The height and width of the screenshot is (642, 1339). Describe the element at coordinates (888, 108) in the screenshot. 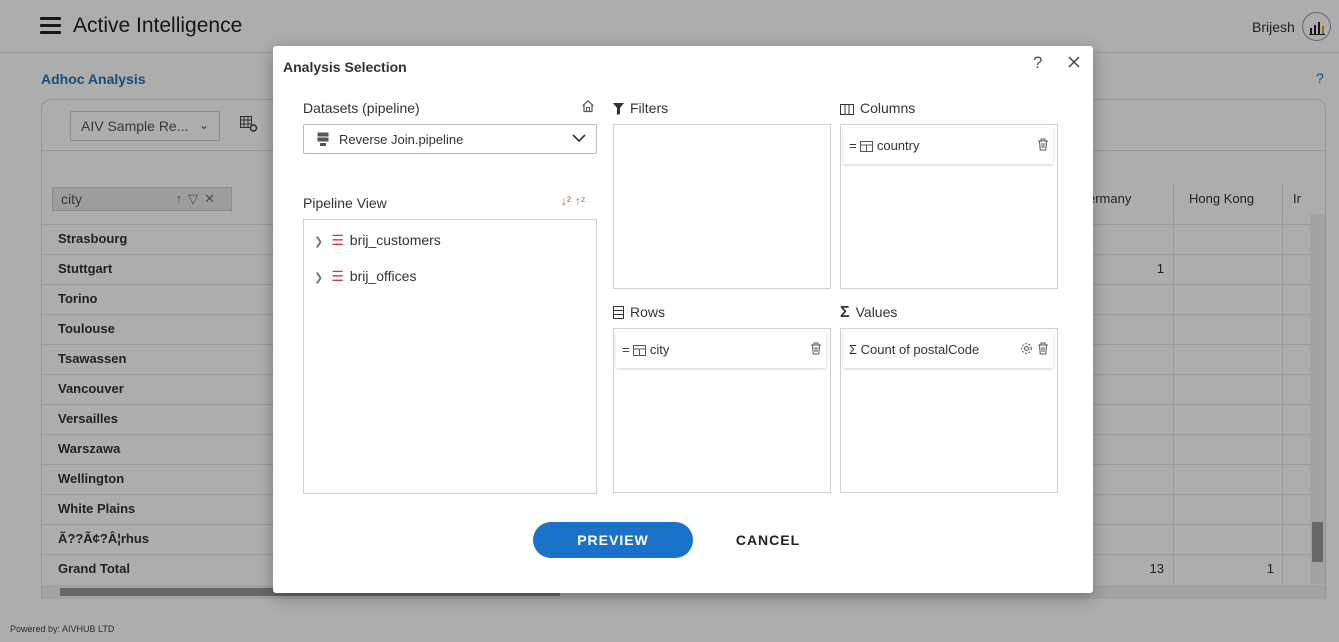

I see `columns-label: Columns` at that location.